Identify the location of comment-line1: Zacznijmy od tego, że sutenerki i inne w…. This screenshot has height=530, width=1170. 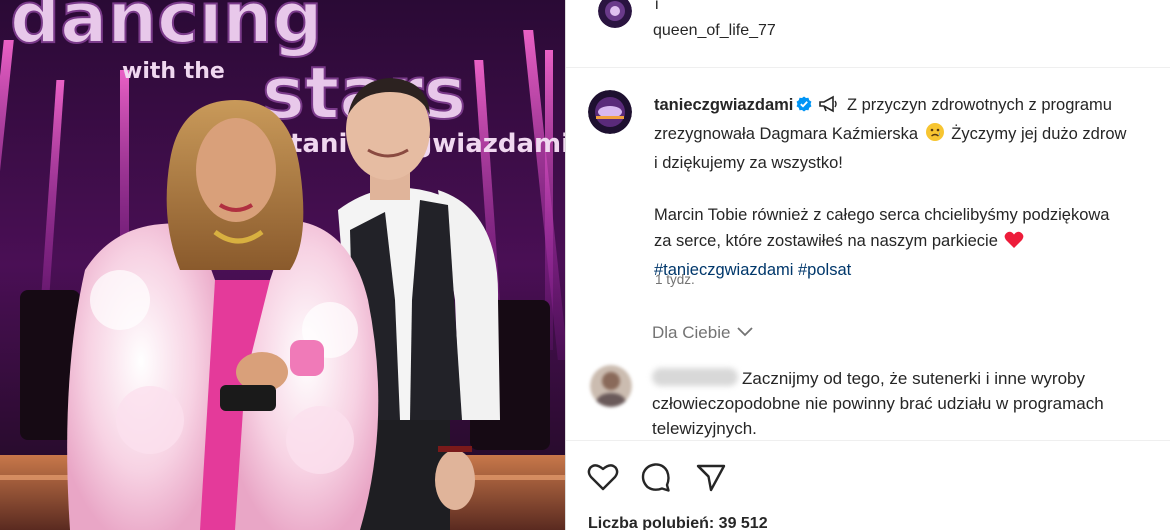
(913, 378).